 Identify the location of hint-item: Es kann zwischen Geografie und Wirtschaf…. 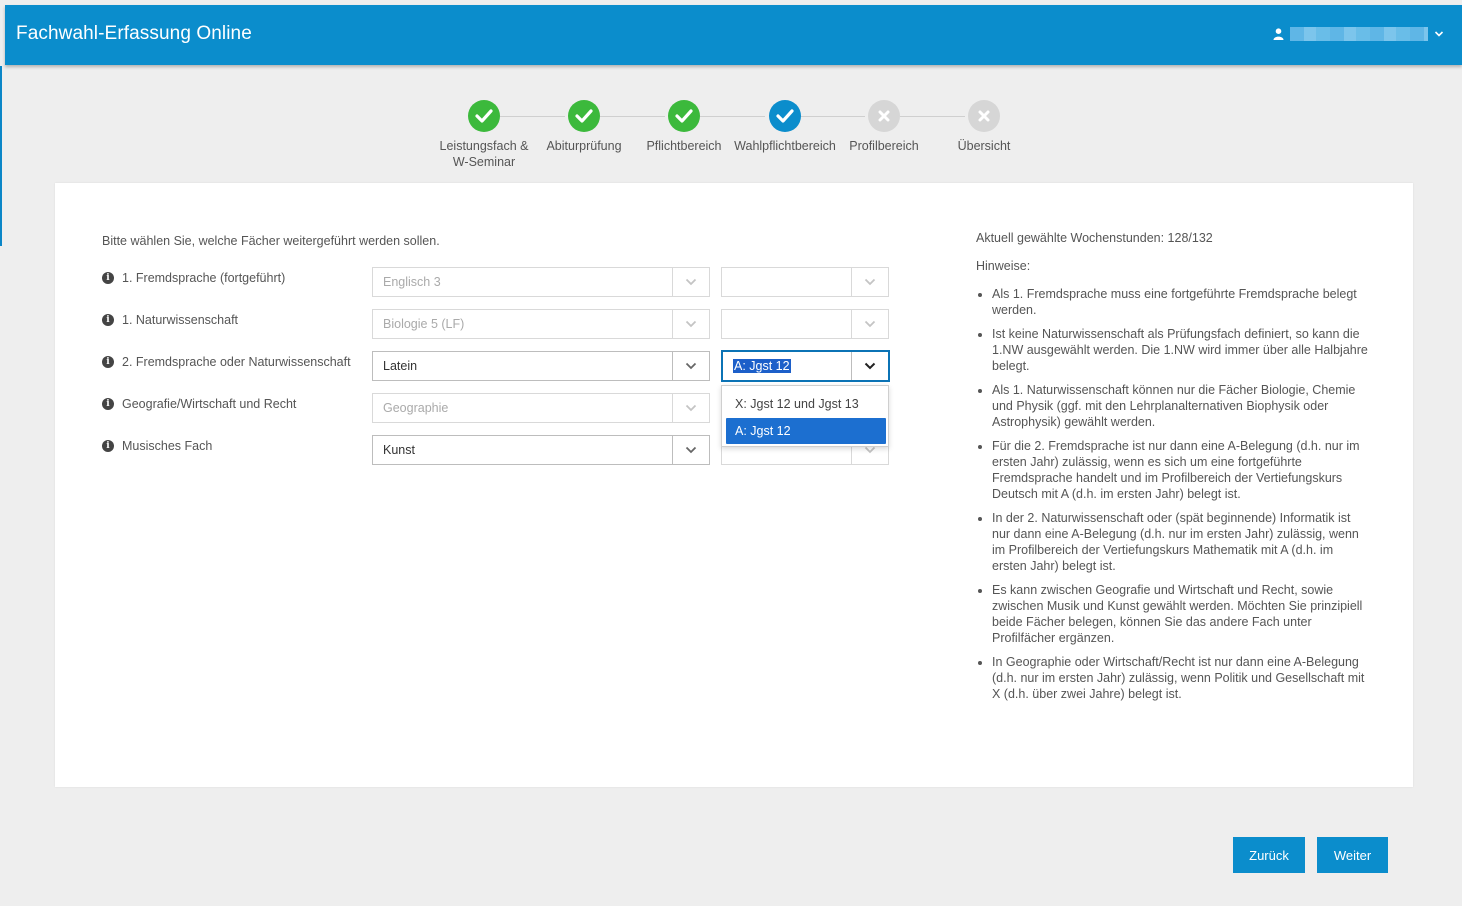
(1180, 614).